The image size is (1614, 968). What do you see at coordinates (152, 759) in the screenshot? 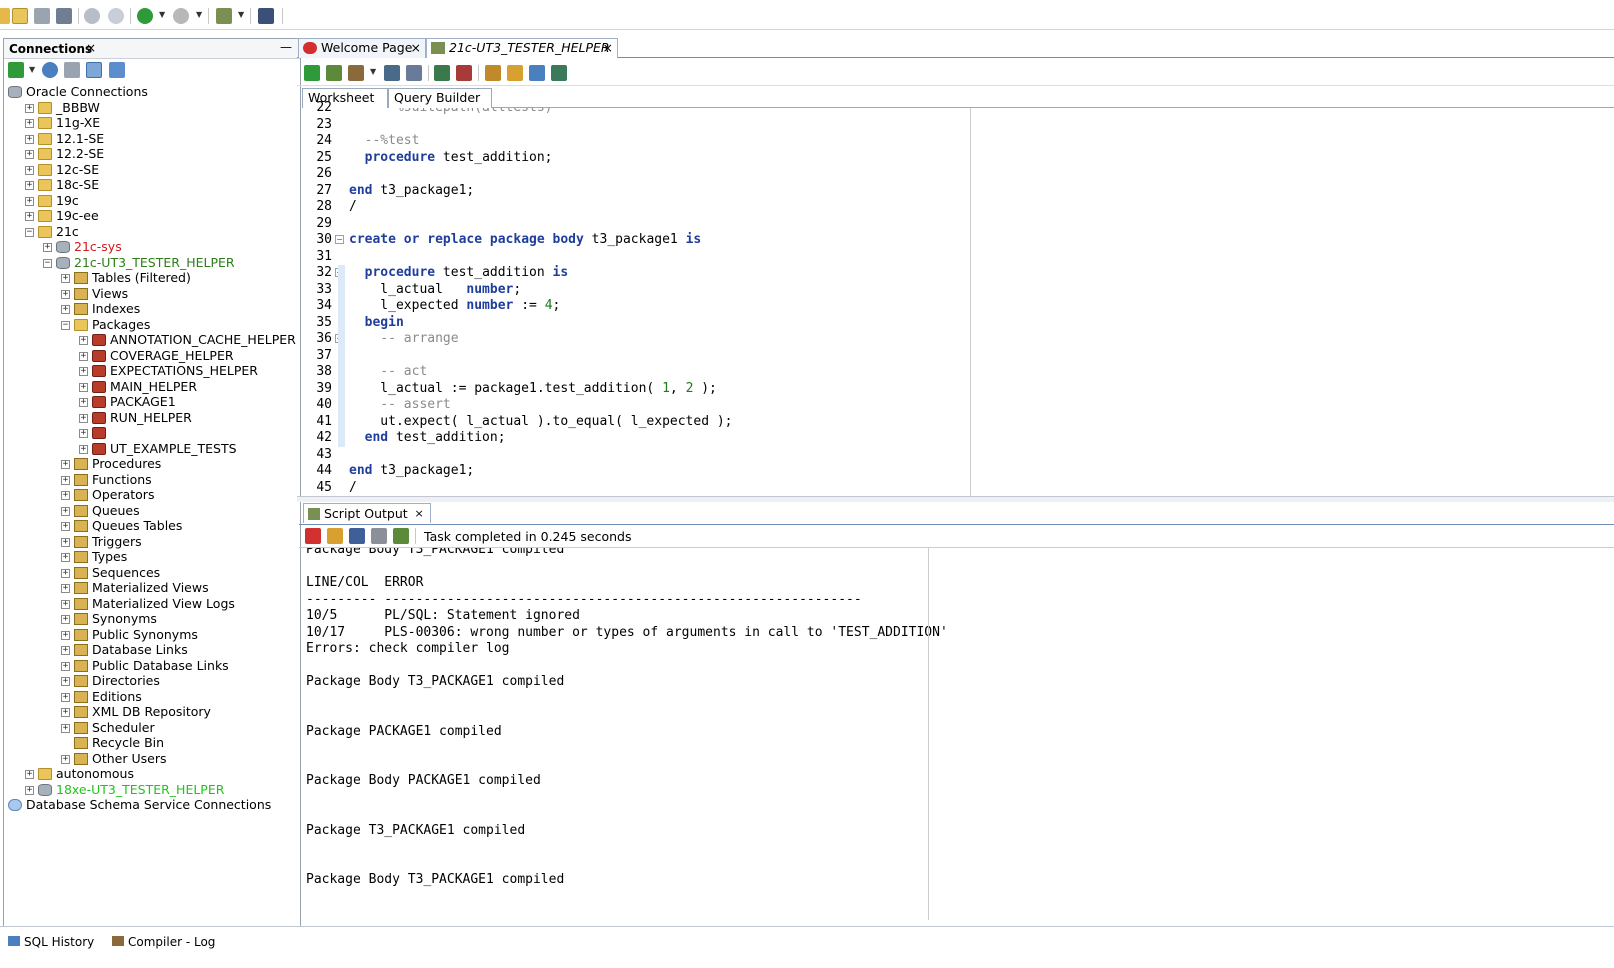
I see `tree-node: + Other Users` at bounding box center [152, 759].